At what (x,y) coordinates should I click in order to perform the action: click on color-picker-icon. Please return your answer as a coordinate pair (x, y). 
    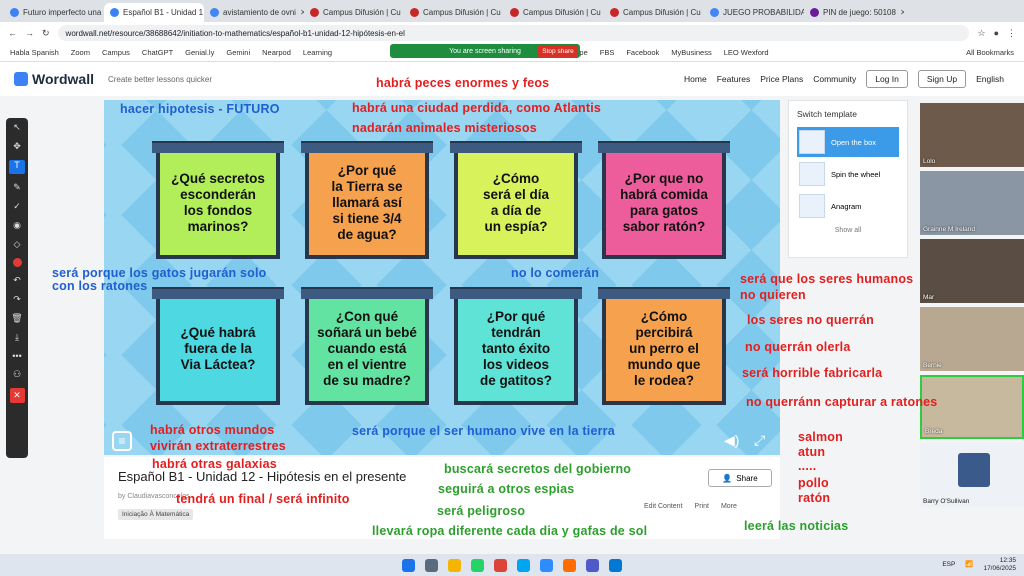
    Looking at the image, I should click on (17, 262).